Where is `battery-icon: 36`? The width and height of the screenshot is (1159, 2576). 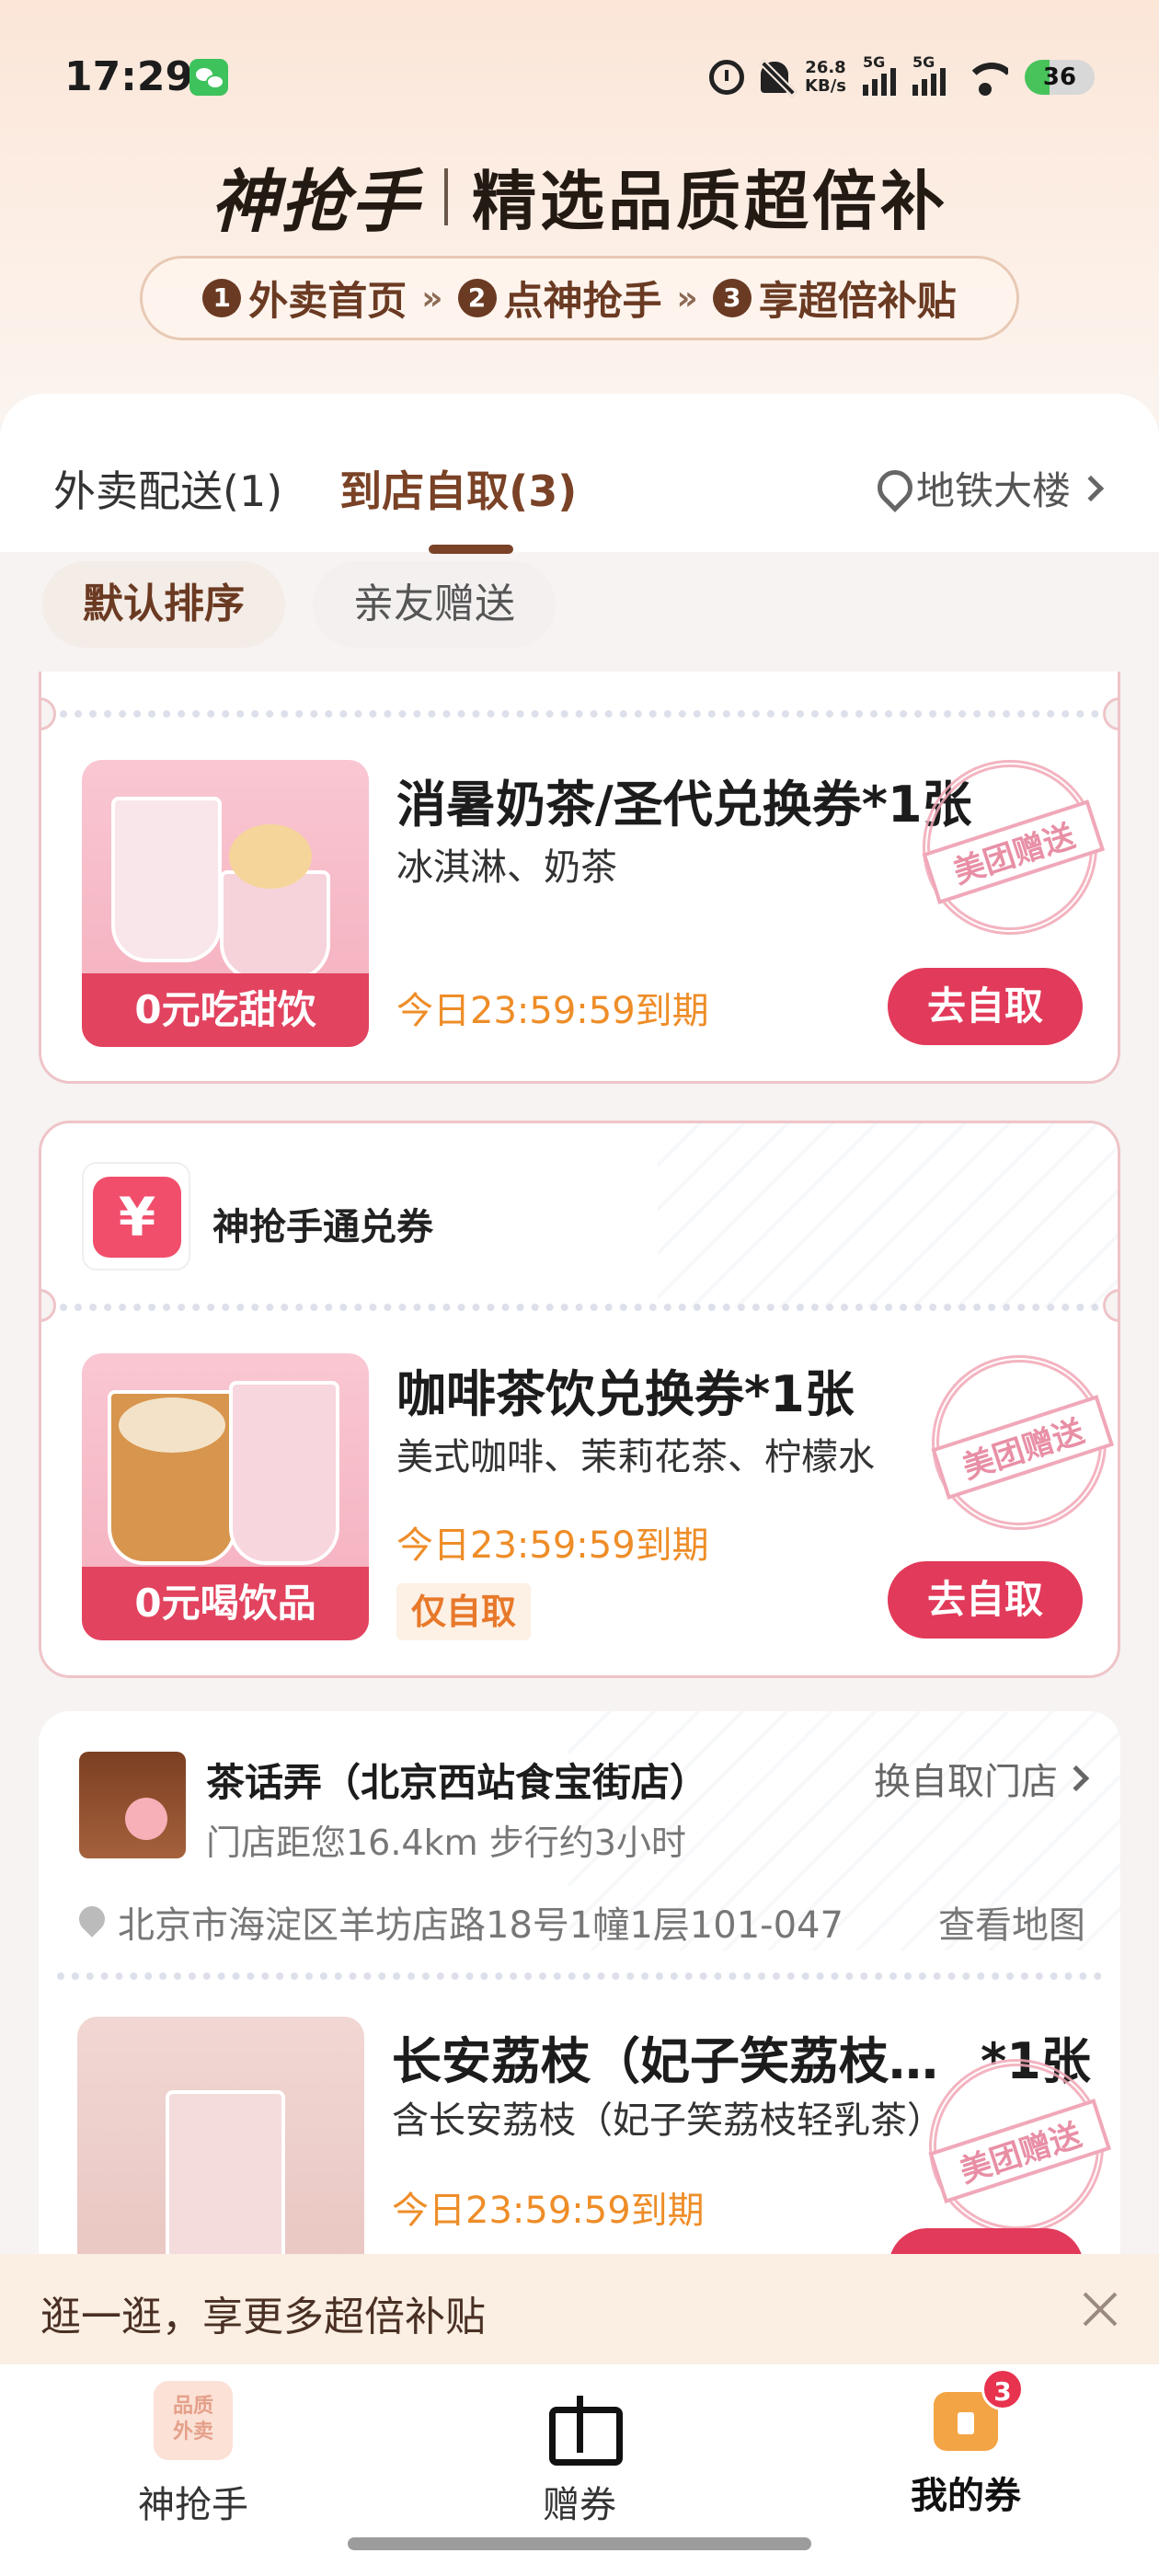 battery-icon: 36 is located at coordinates (1060, 77).